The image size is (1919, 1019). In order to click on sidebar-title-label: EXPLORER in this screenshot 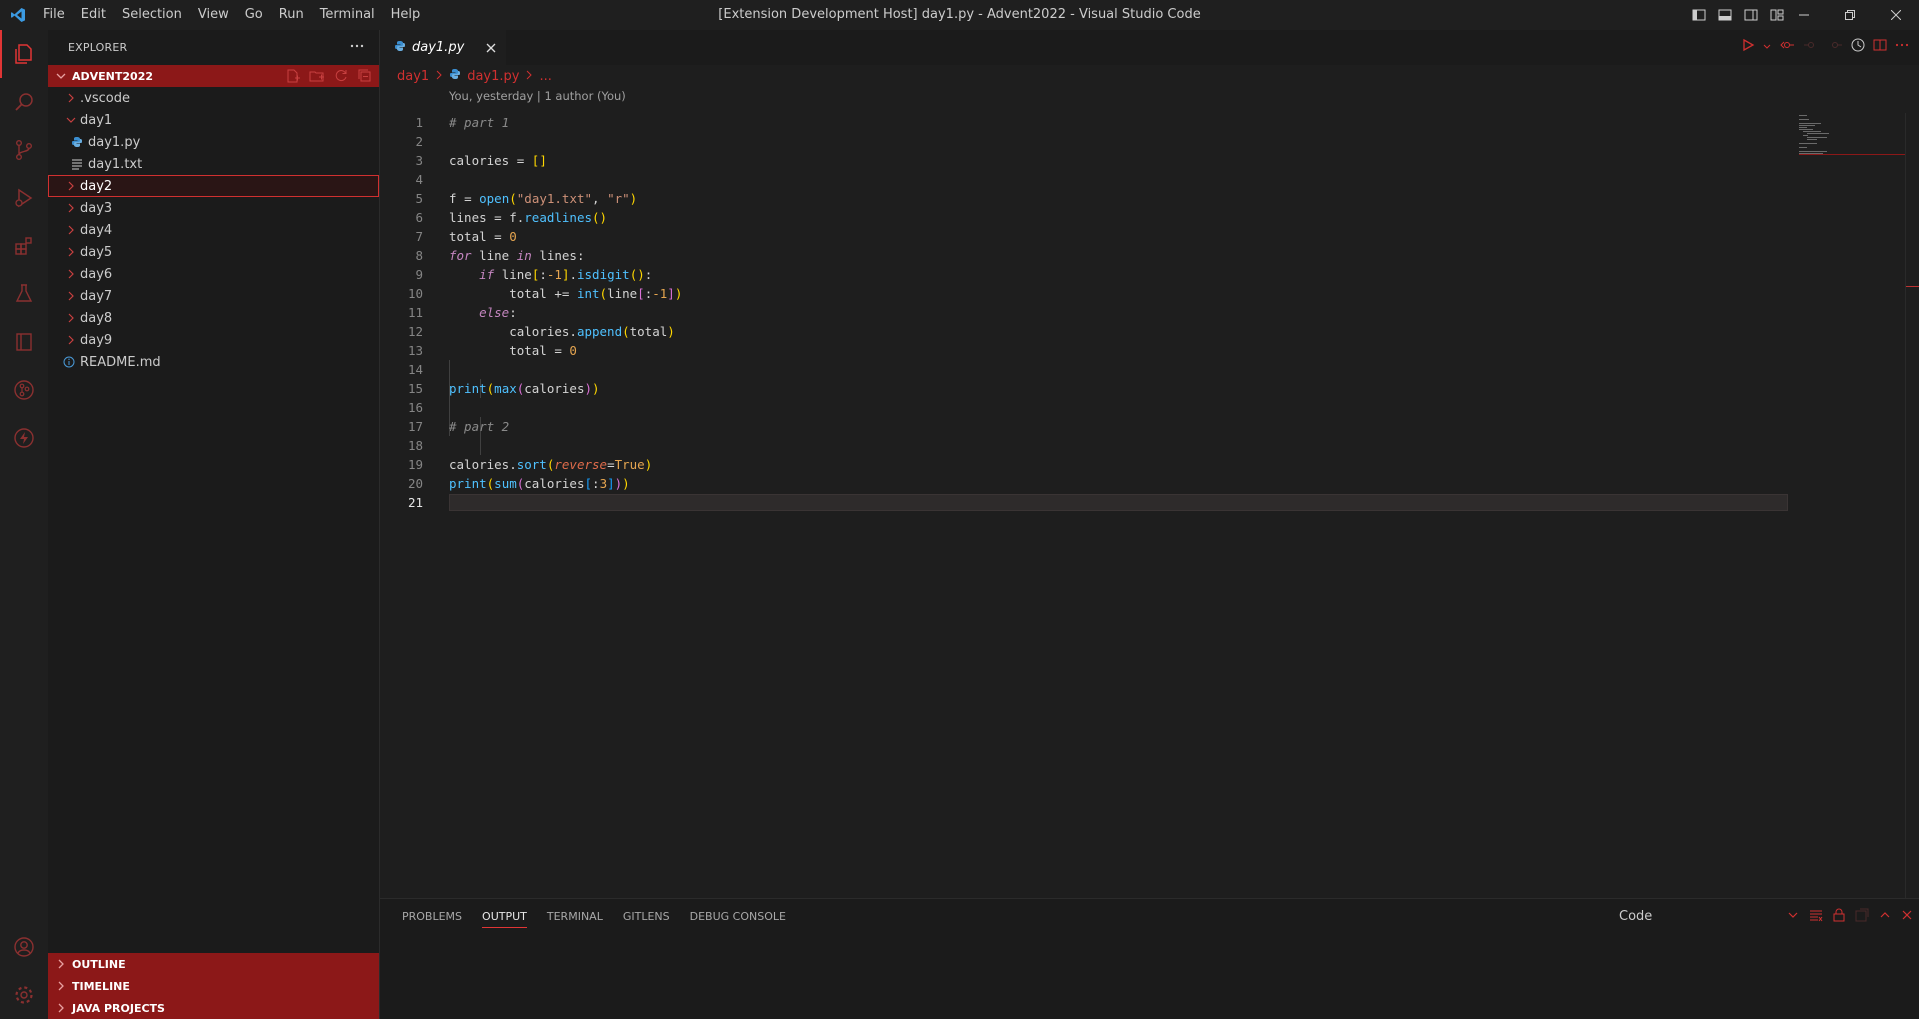, I will do `click(98, 47)`.